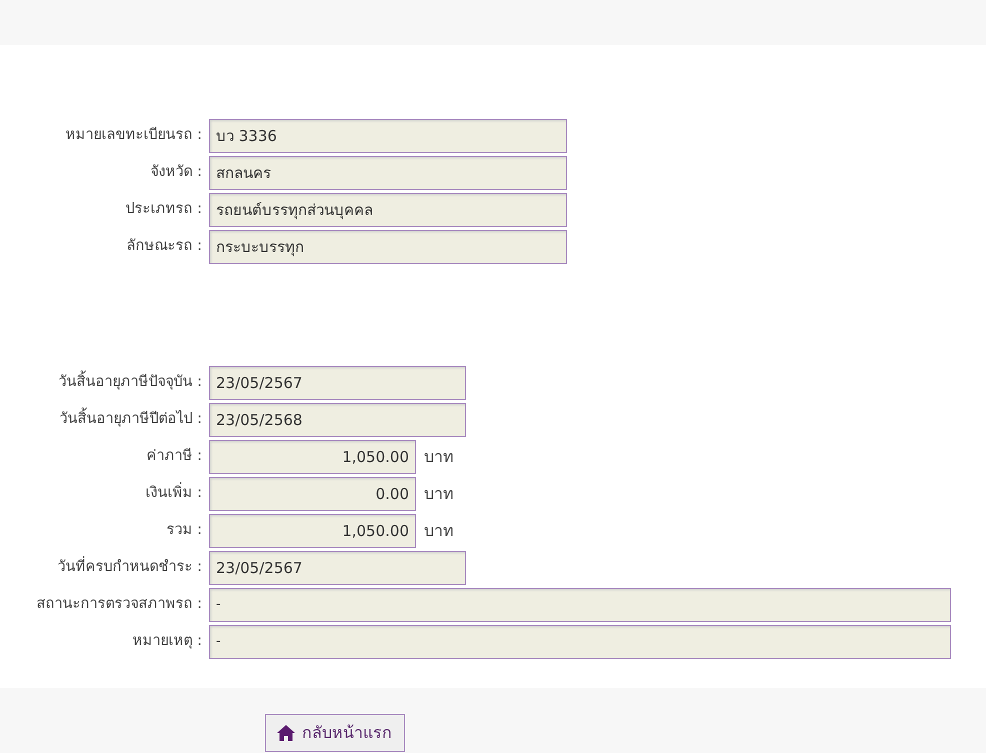  What do you see at coordinates (176, 172) in the screenshot?
I see `field-label: จังหวัด :` at bounding box center [176, 172].